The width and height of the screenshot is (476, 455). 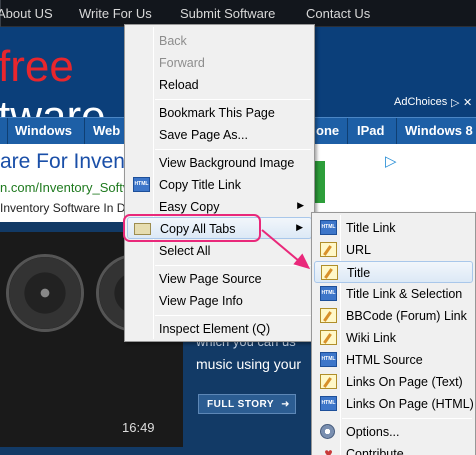 What do you see at coordinates (67, 208) in the screenshot?
I see `ad-description: Inventory Software In Del` at bounding box center [67, 208].